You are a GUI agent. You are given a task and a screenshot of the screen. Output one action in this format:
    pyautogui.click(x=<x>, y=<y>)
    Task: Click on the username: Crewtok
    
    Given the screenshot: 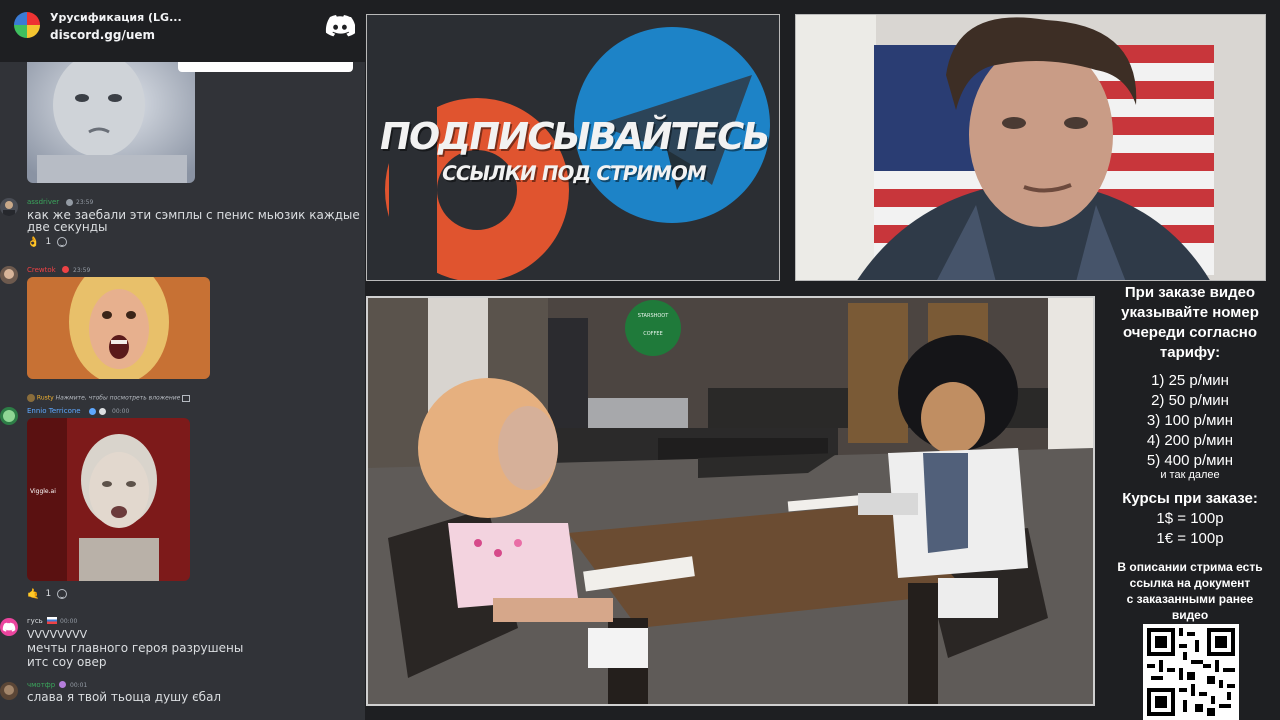 What is the action you would take?
    pyautogui.click(x=41, y=270)
    